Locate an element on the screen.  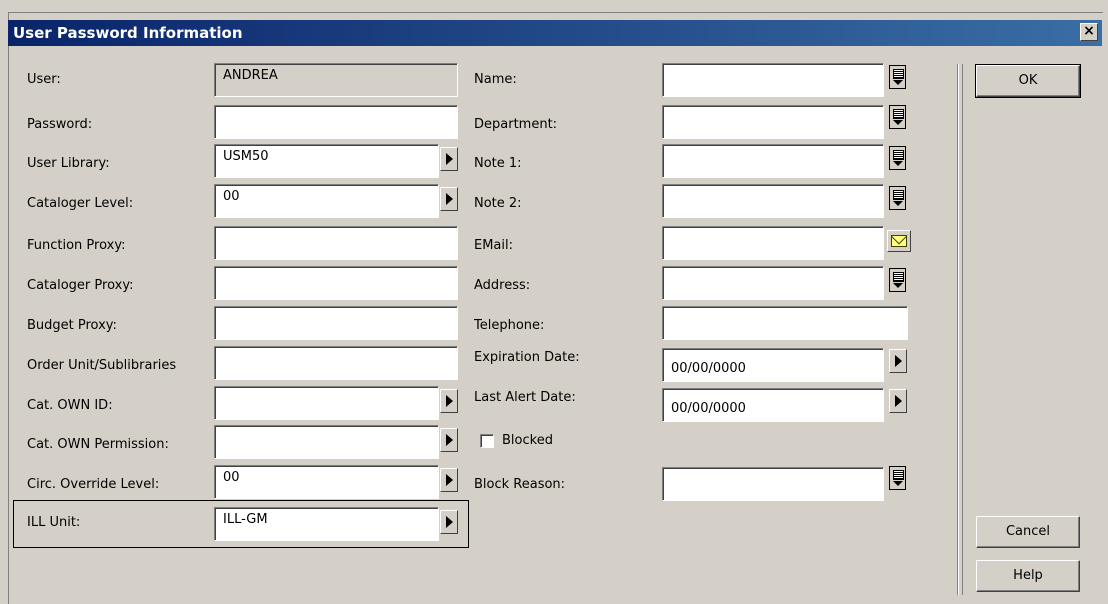
dialog-title: User Password Information is located at coordinates (128, 33).